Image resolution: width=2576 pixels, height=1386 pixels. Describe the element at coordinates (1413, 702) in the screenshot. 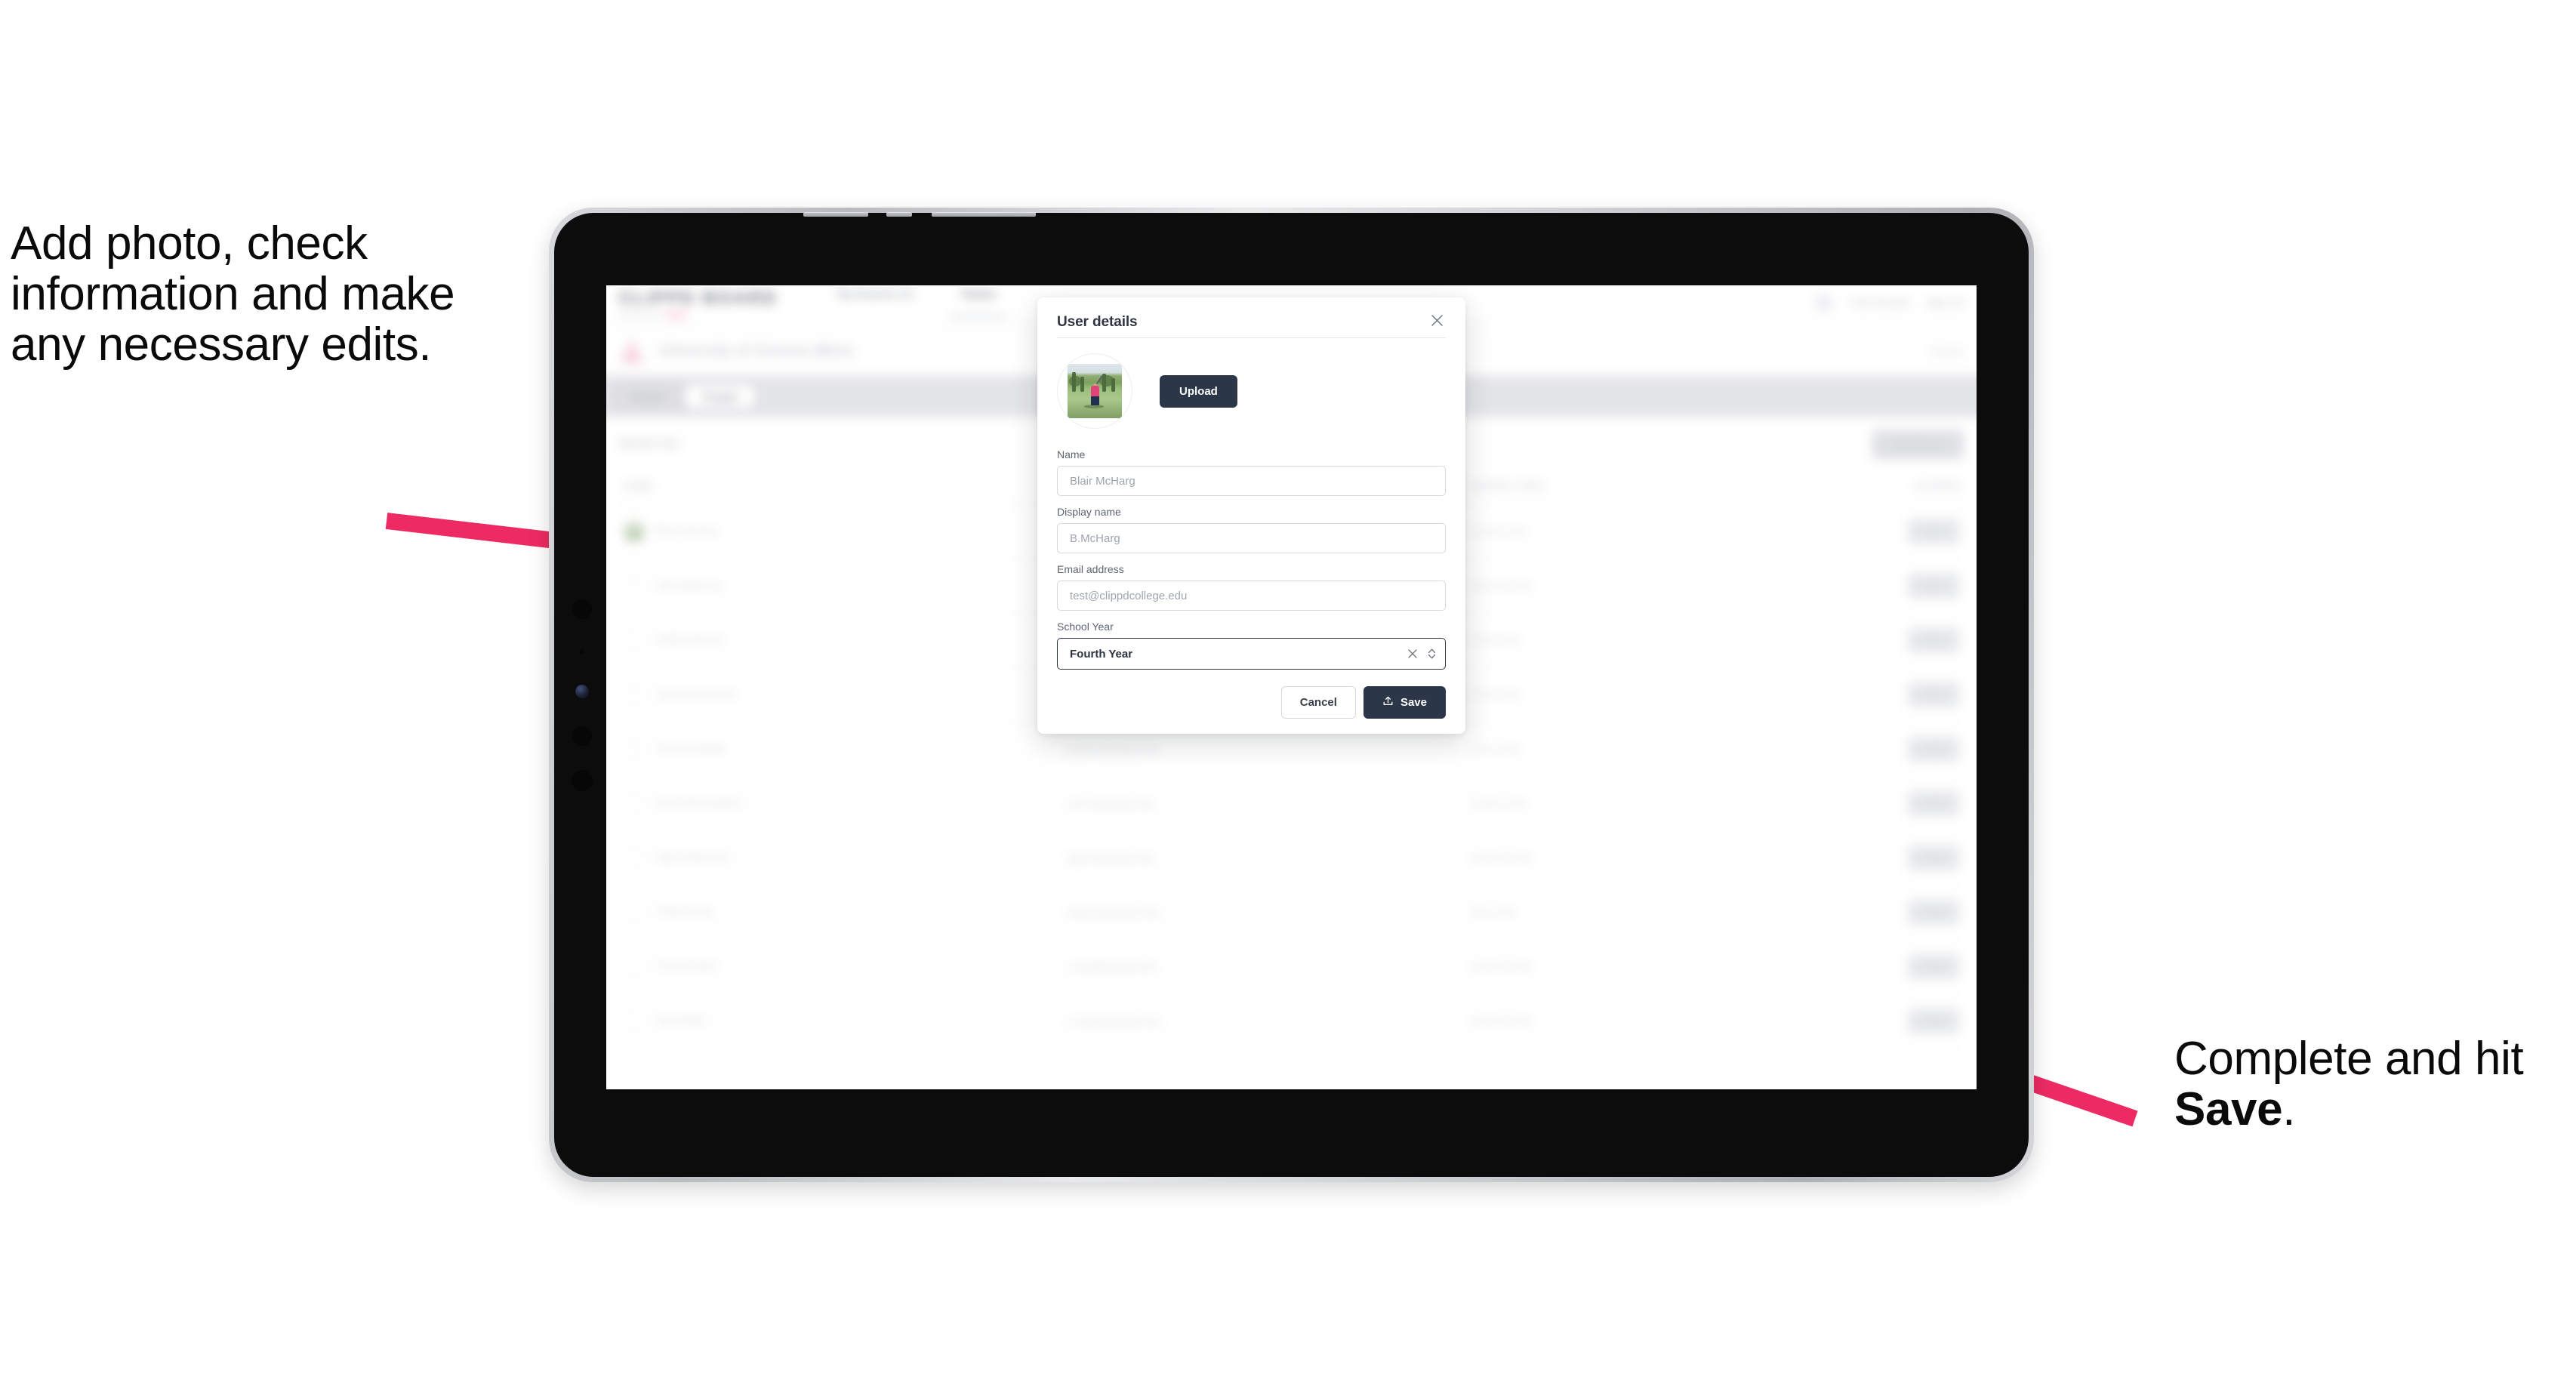

I see `save-button-label: Save` at that location.